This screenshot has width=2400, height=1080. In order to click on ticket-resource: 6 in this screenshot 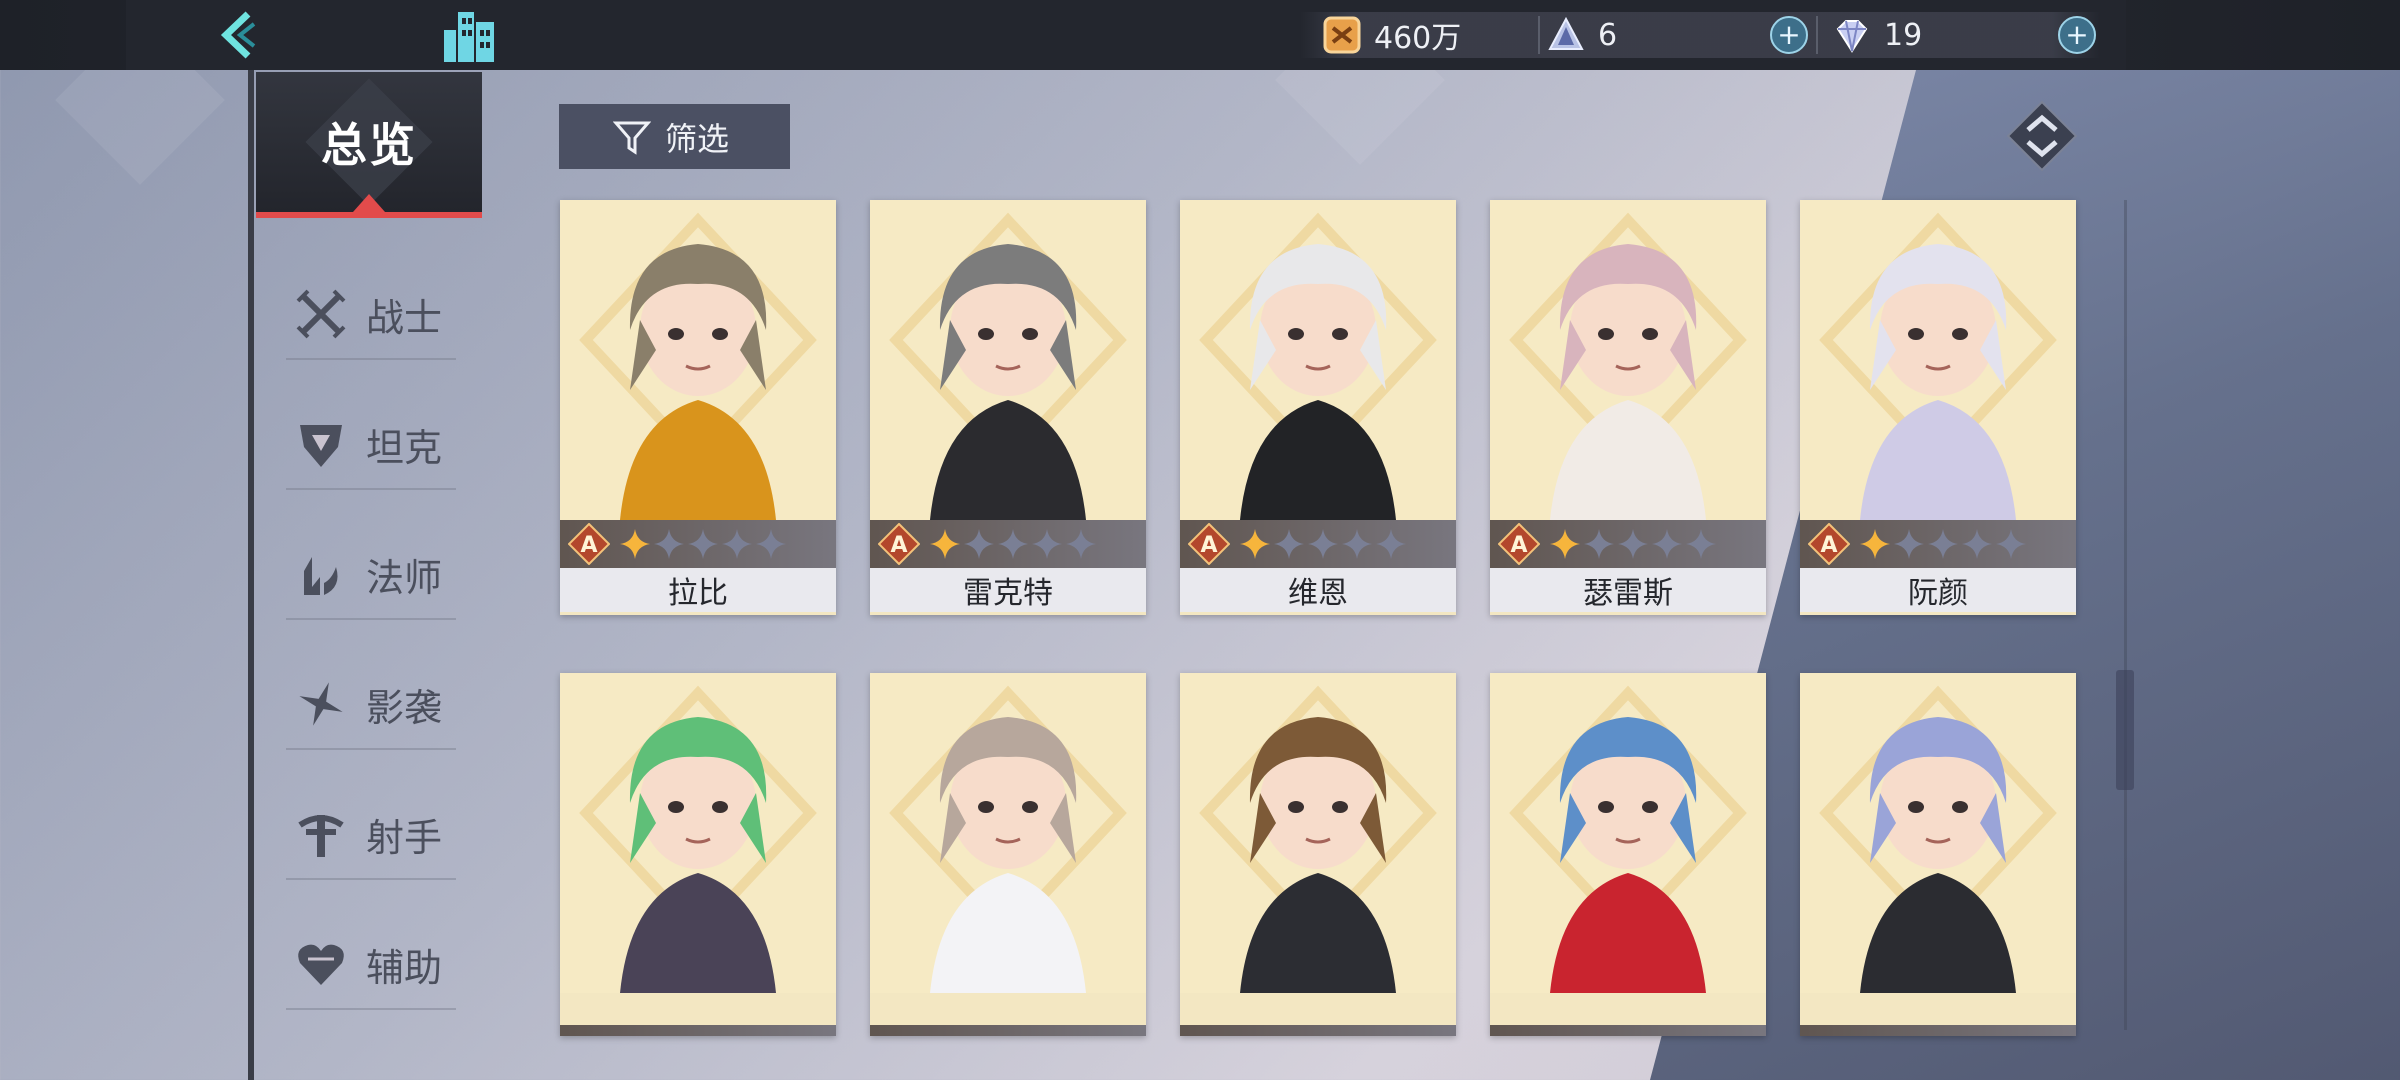, I will do `click(1581, 35)`.